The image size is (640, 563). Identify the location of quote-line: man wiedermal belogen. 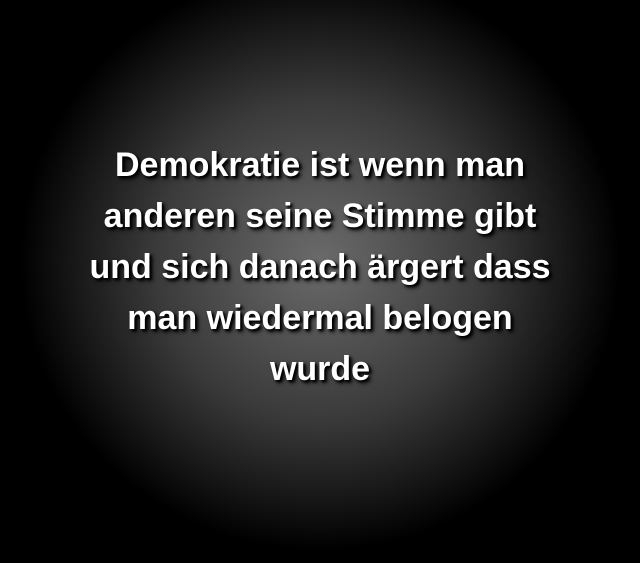
(320, 318).